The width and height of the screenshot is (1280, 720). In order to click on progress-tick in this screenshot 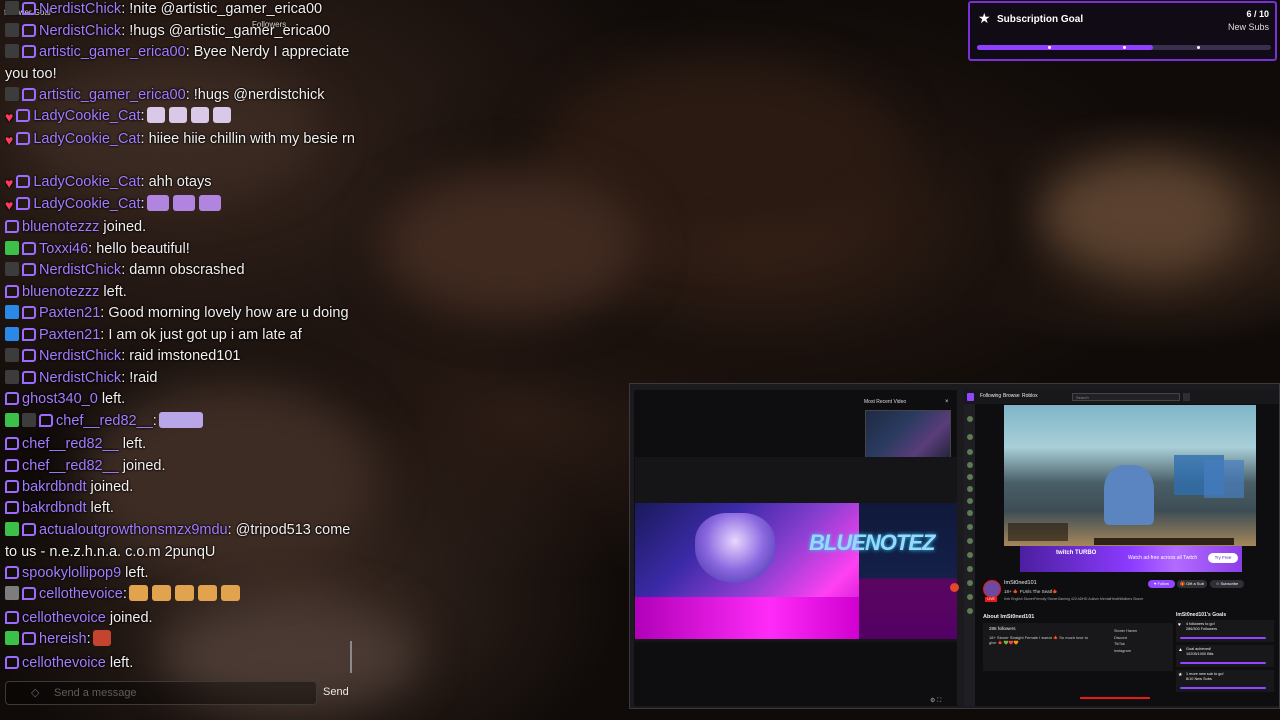, I will do `click(1198, 47)`.